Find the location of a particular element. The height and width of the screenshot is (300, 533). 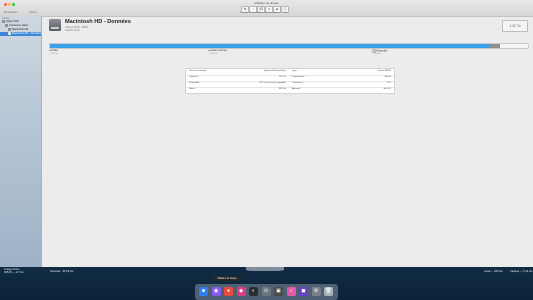

usage-bar-used is located at coordinates (270, 46).